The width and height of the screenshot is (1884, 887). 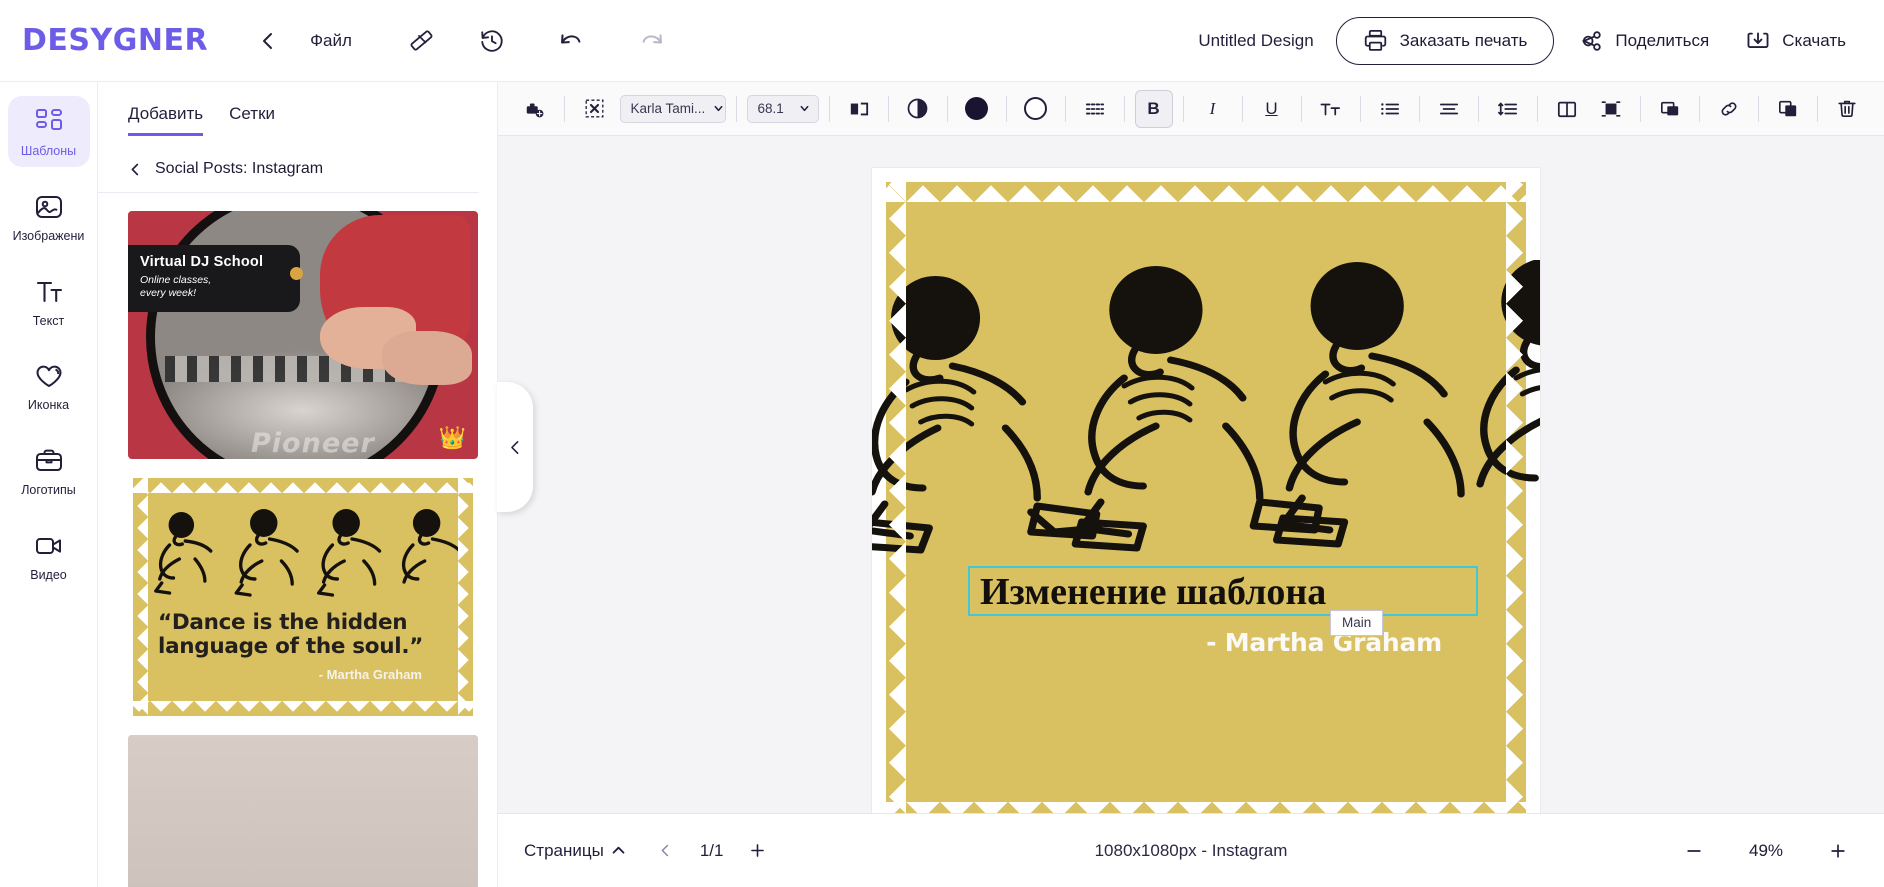 What do you see at coordinates (1095, 109) in the screenshot?
I see `sliders-icon` at bounding box center [1095, 109].